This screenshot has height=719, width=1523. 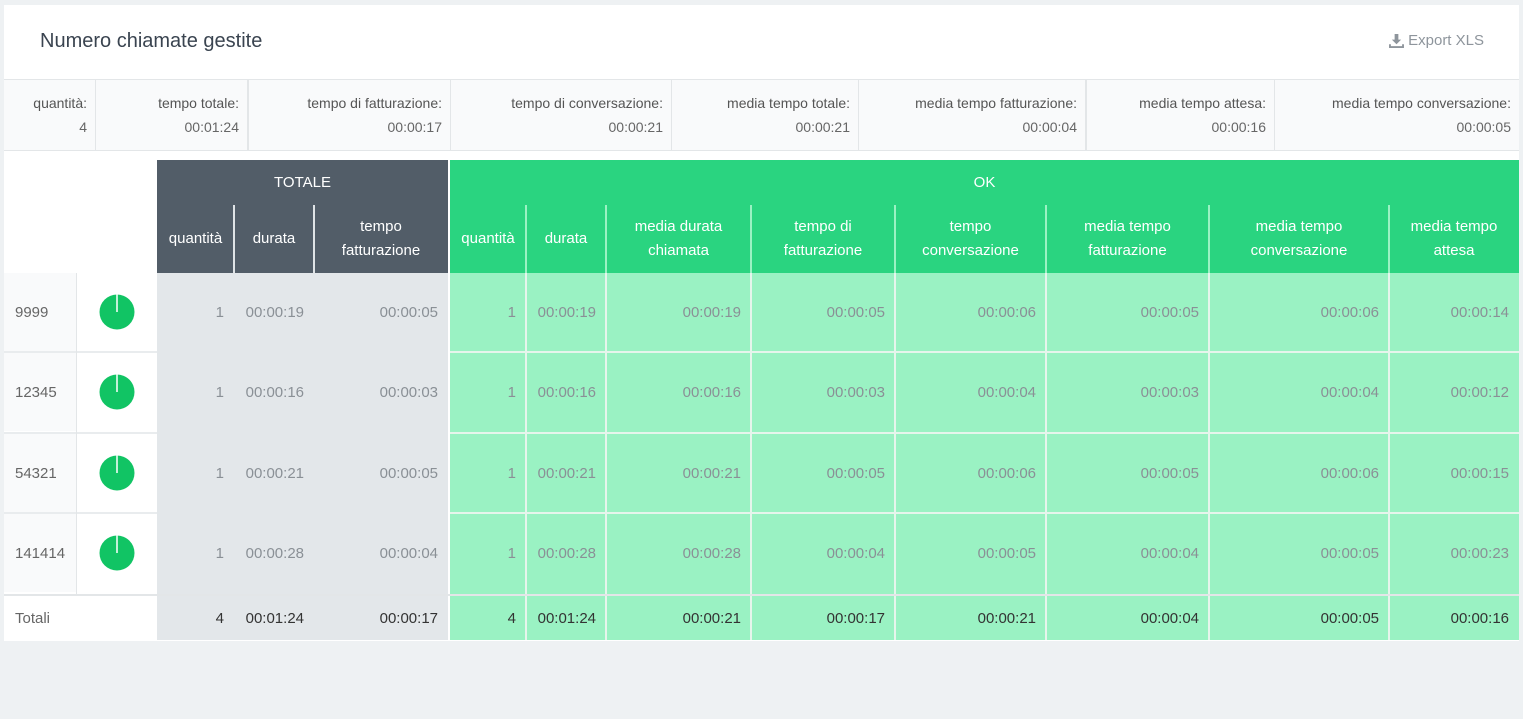 What do you see at coordinates (415, 127) in the screenshot?
I see `stat-value: 00:00:17` at bounding box center [415, 127].